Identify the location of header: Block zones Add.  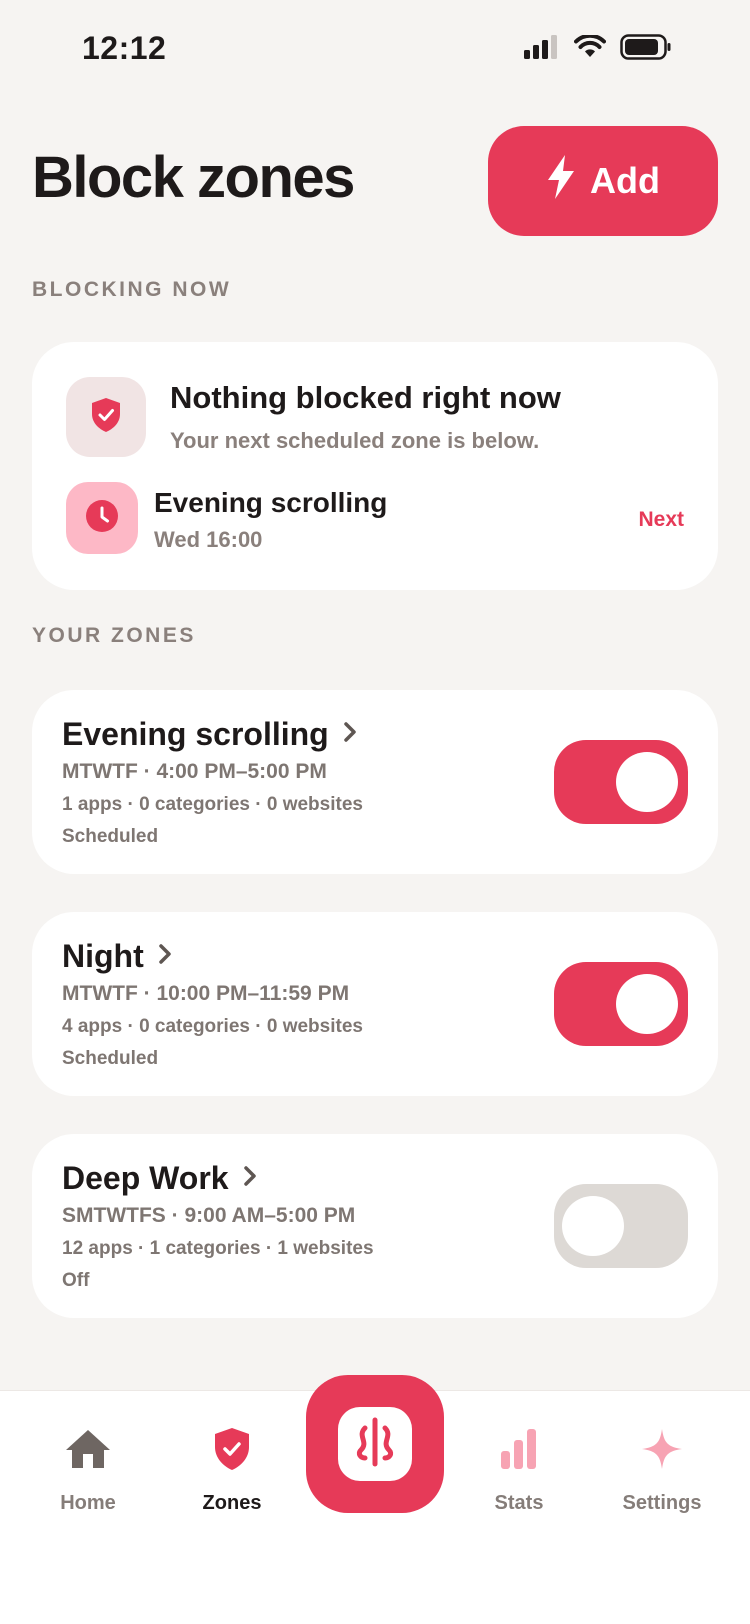
(375, 178).